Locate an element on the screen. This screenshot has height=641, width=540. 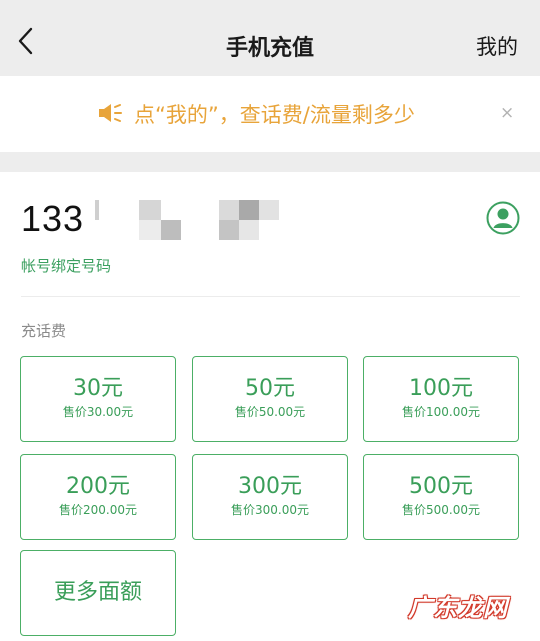
more-amounts-button: 更多面额 is located at coordinates (98, 593).